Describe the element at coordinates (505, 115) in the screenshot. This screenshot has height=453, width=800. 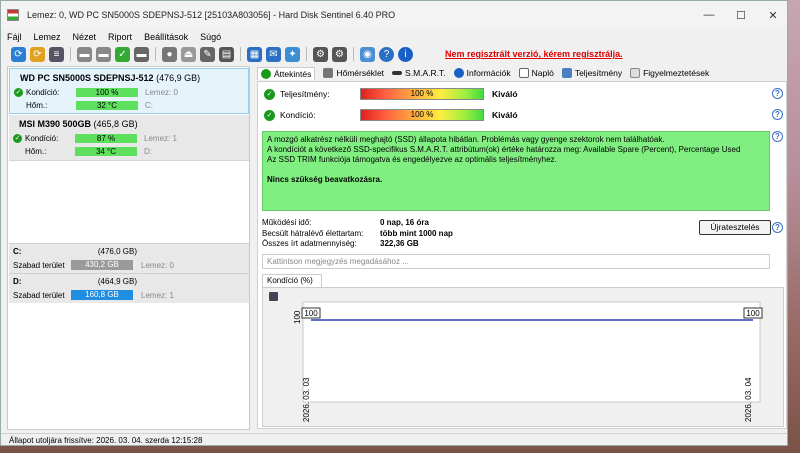
I see `condition-status: Kiváló` at that location.